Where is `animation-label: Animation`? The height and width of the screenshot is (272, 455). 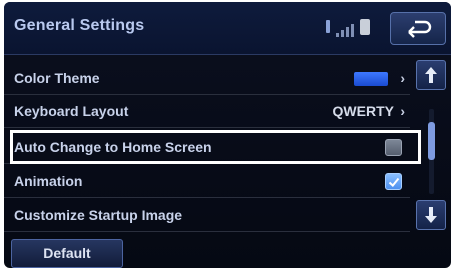 animation-label: Animation is located at coordinates (48, 181).